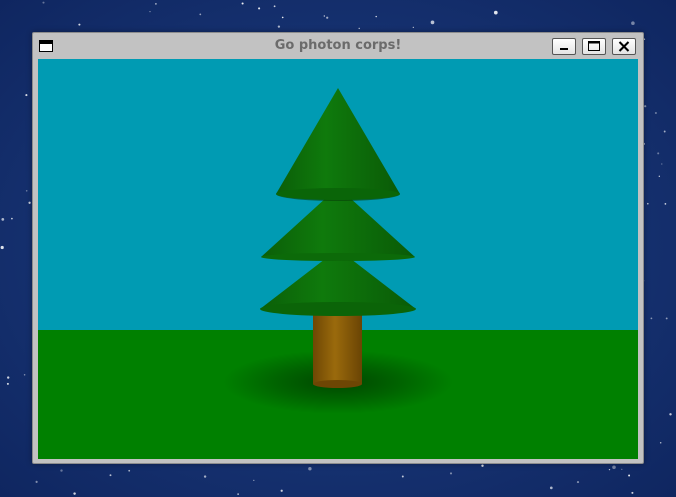 This screenshot has height=497, width=676. What do you see at coordinates (564, 46) in the screenshot?
I see `minimize-button` at bounding box center [564, 46].